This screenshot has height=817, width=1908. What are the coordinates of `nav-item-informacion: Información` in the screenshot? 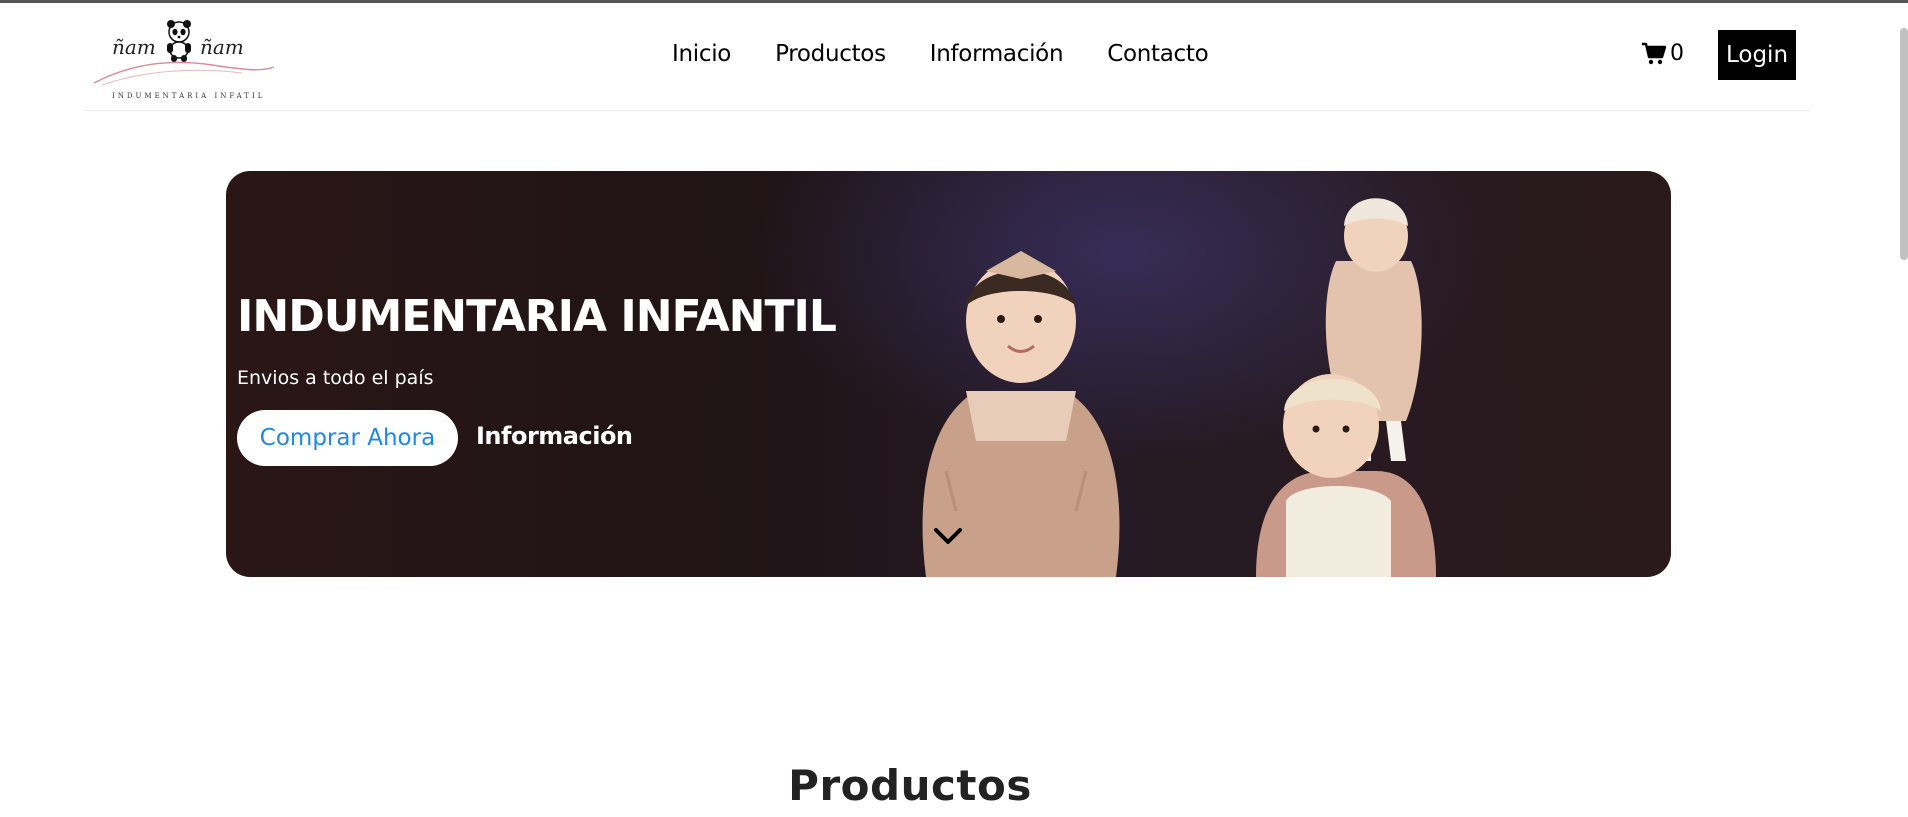 It's located at (997, 54).